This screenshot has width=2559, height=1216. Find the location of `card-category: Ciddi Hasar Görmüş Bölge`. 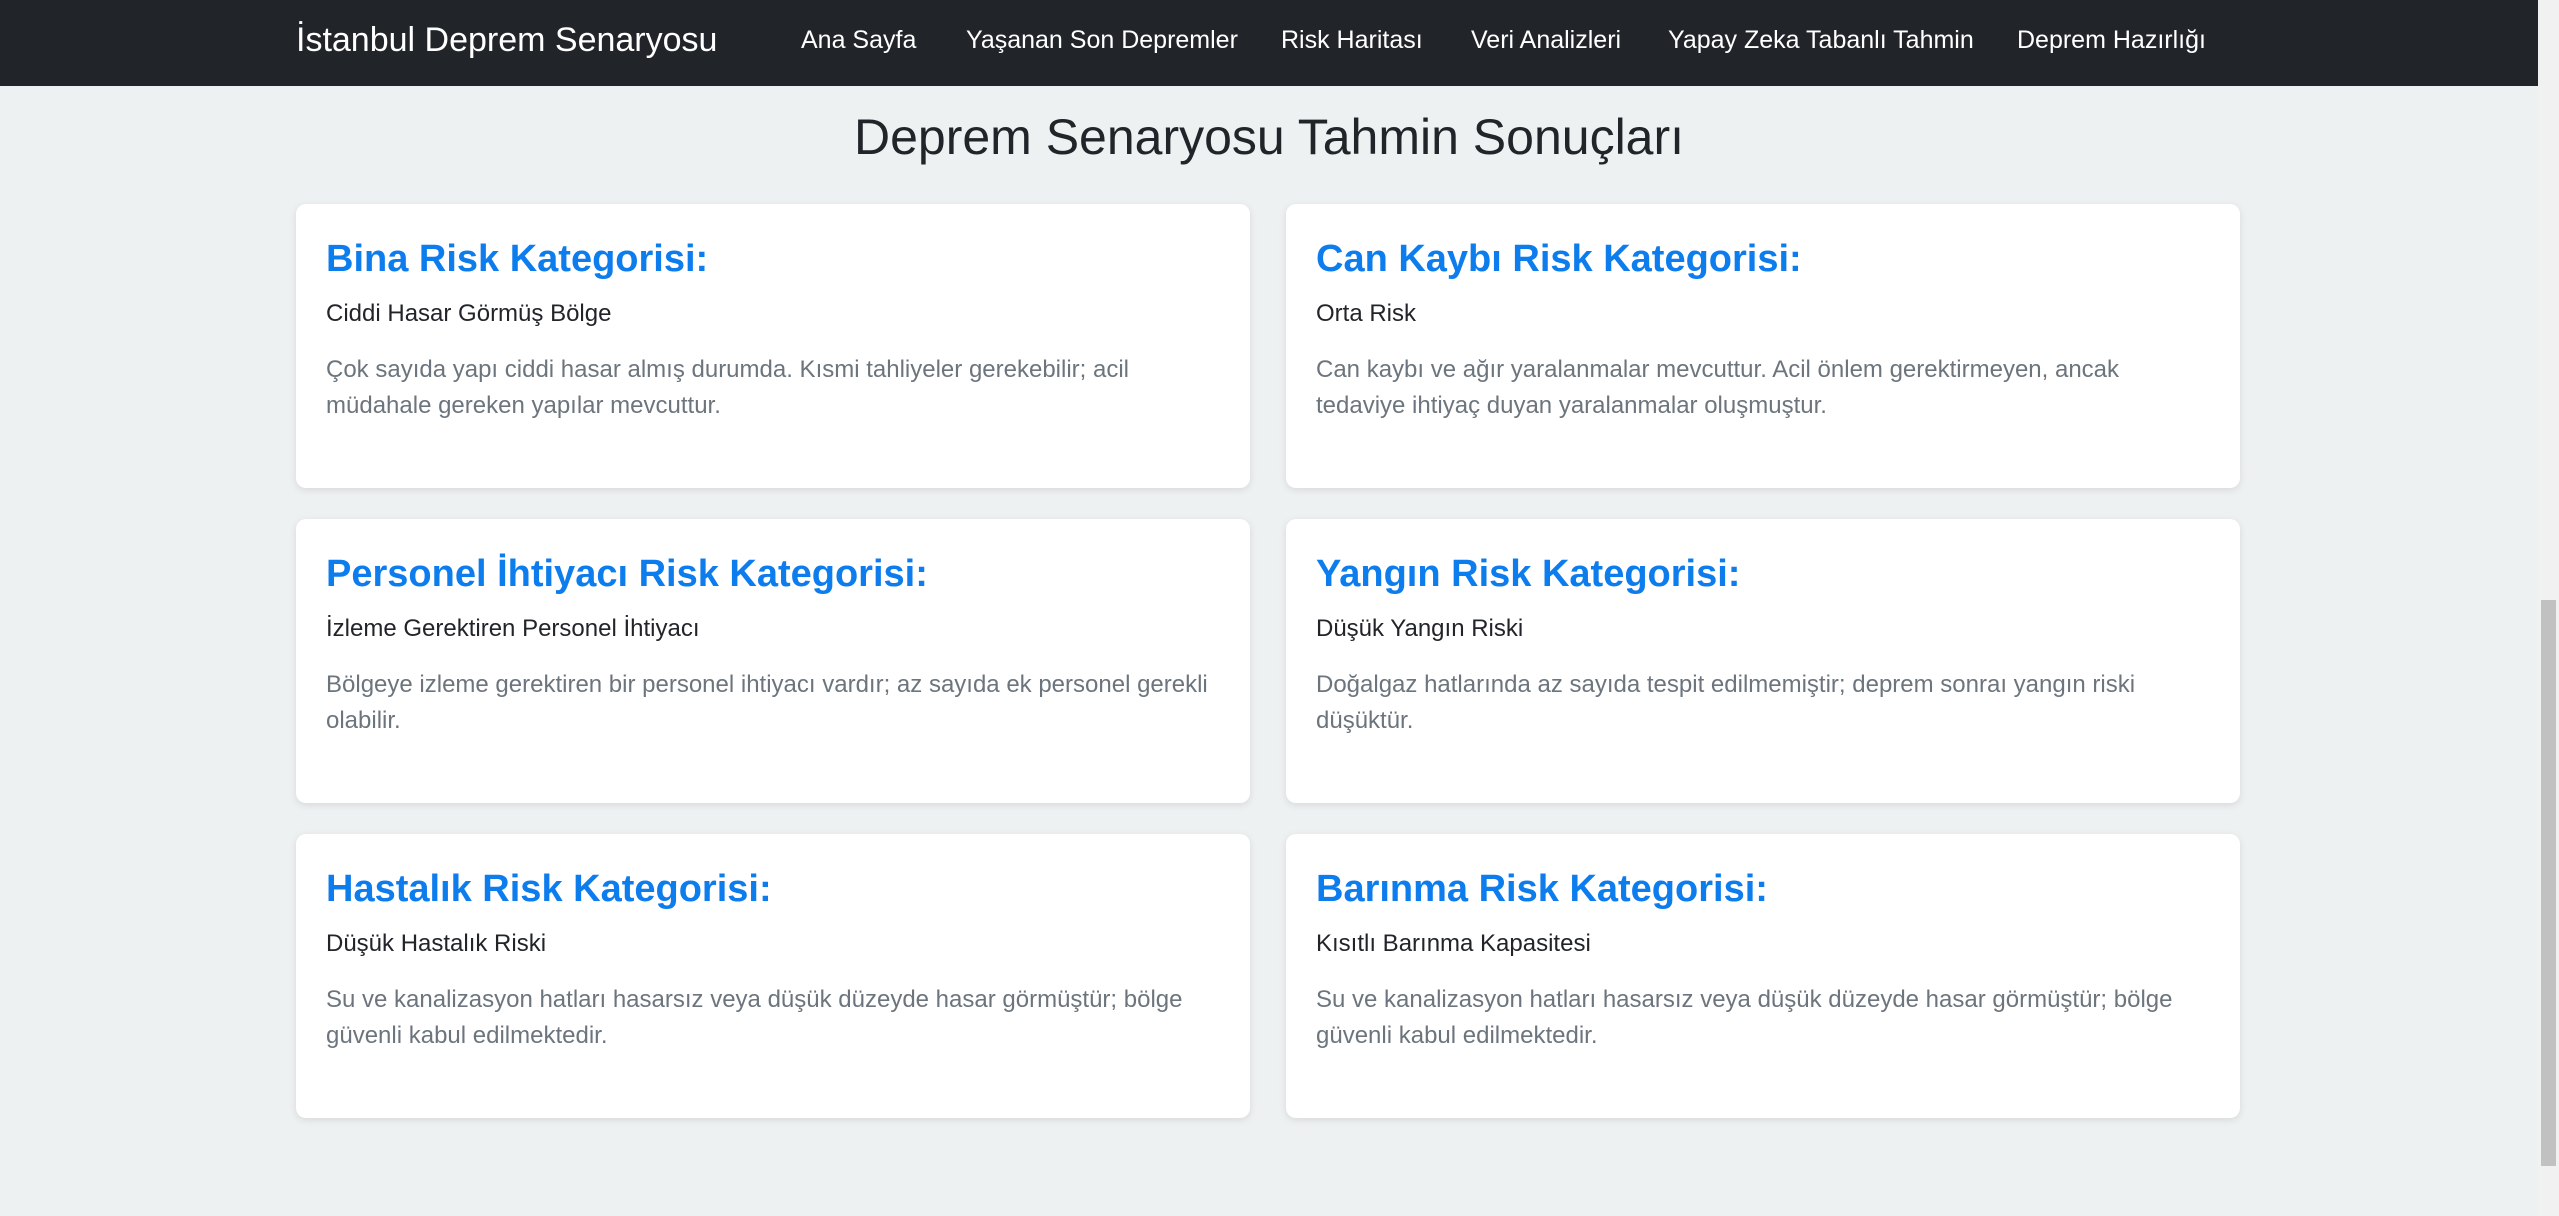

card-category: Ciddi Hasar Görmüş Bölge is located at coordinates (469, 313).